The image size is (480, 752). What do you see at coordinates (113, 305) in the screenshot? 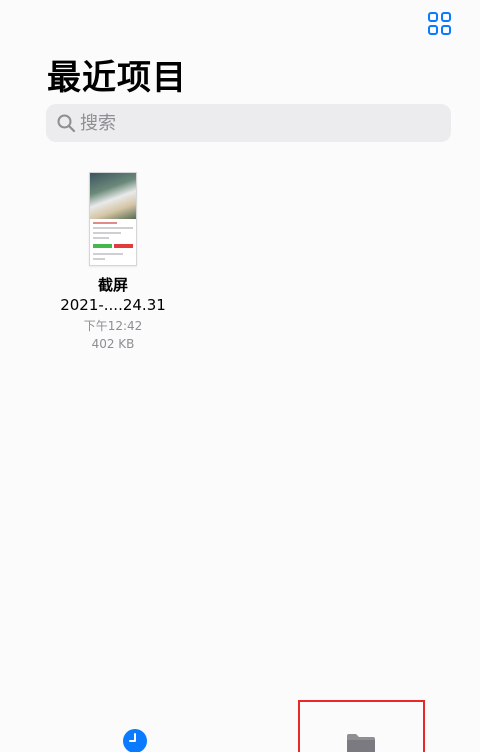
I see `file-name-date: 2021-....24.31` at bounding box center [113, 305].